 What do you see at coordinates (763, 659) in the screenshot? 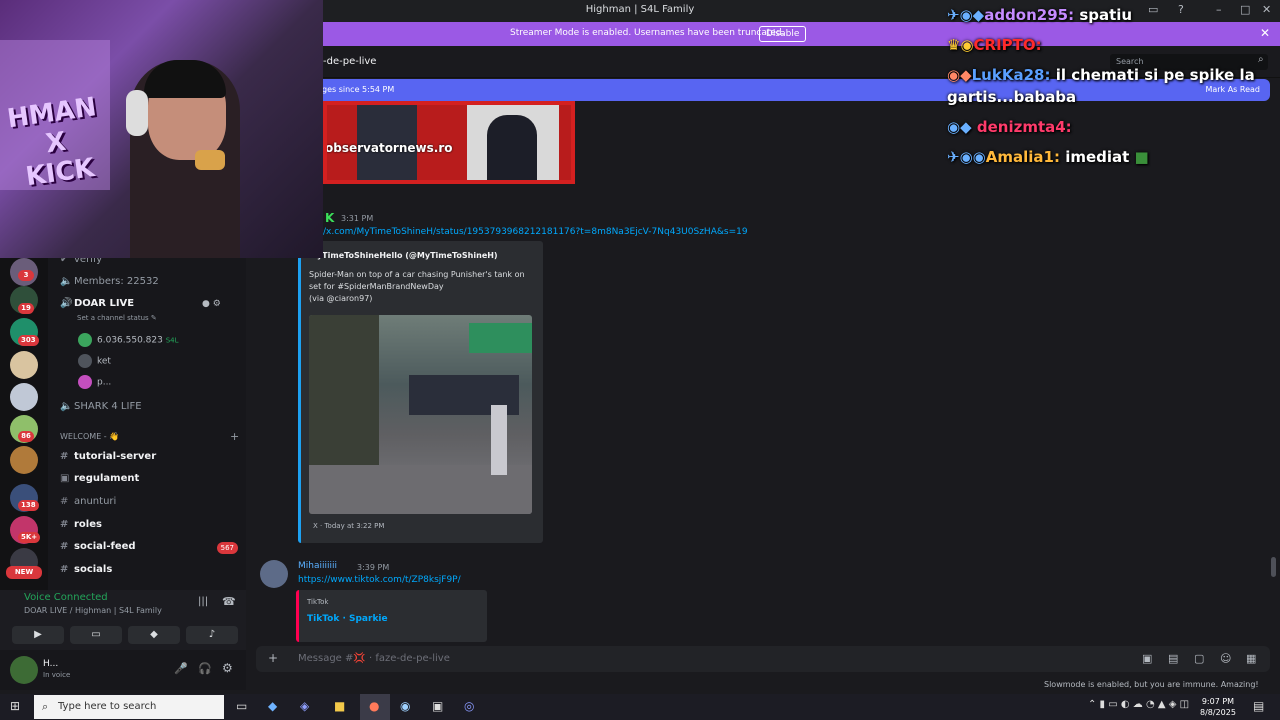
I see `message-composer: + Message #💢 · faze-de-pe-live ▣ ▤ ▢ ☺ ▦` at bounding box center [763, 659].